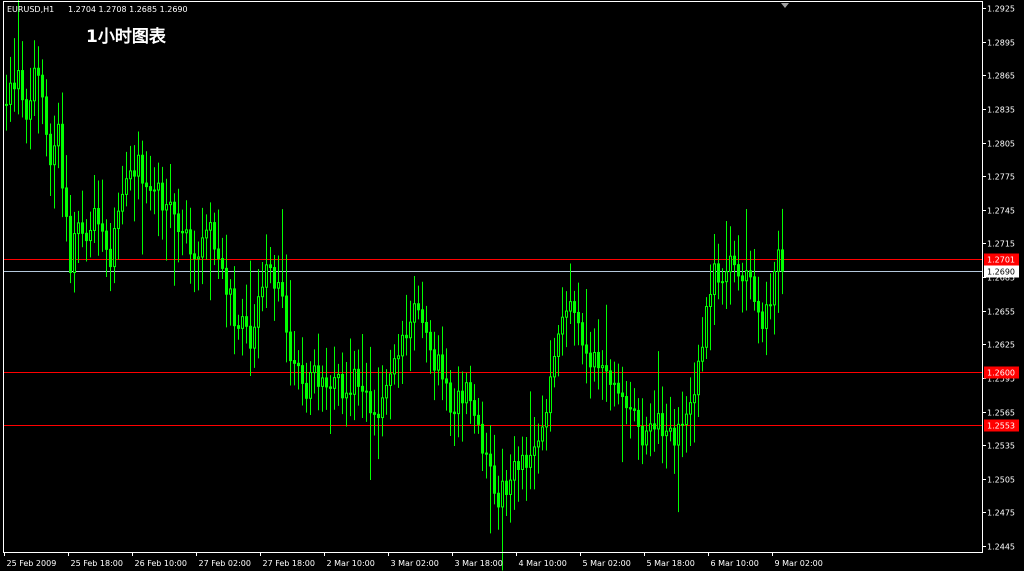 The width and height of the screenshot is (1024, 571). What do you see at coordinates (32, 563) in the screenshot?
I see `x-tick-label: 25 Feb 2009` at bounding box center [32, 563].